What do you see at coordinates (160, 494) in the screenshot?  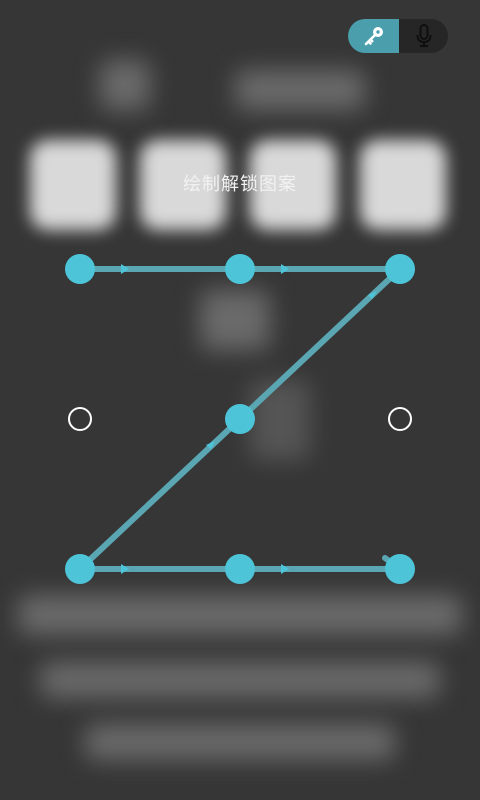 I see `pattern-segment` at bounding box center [160, 494].